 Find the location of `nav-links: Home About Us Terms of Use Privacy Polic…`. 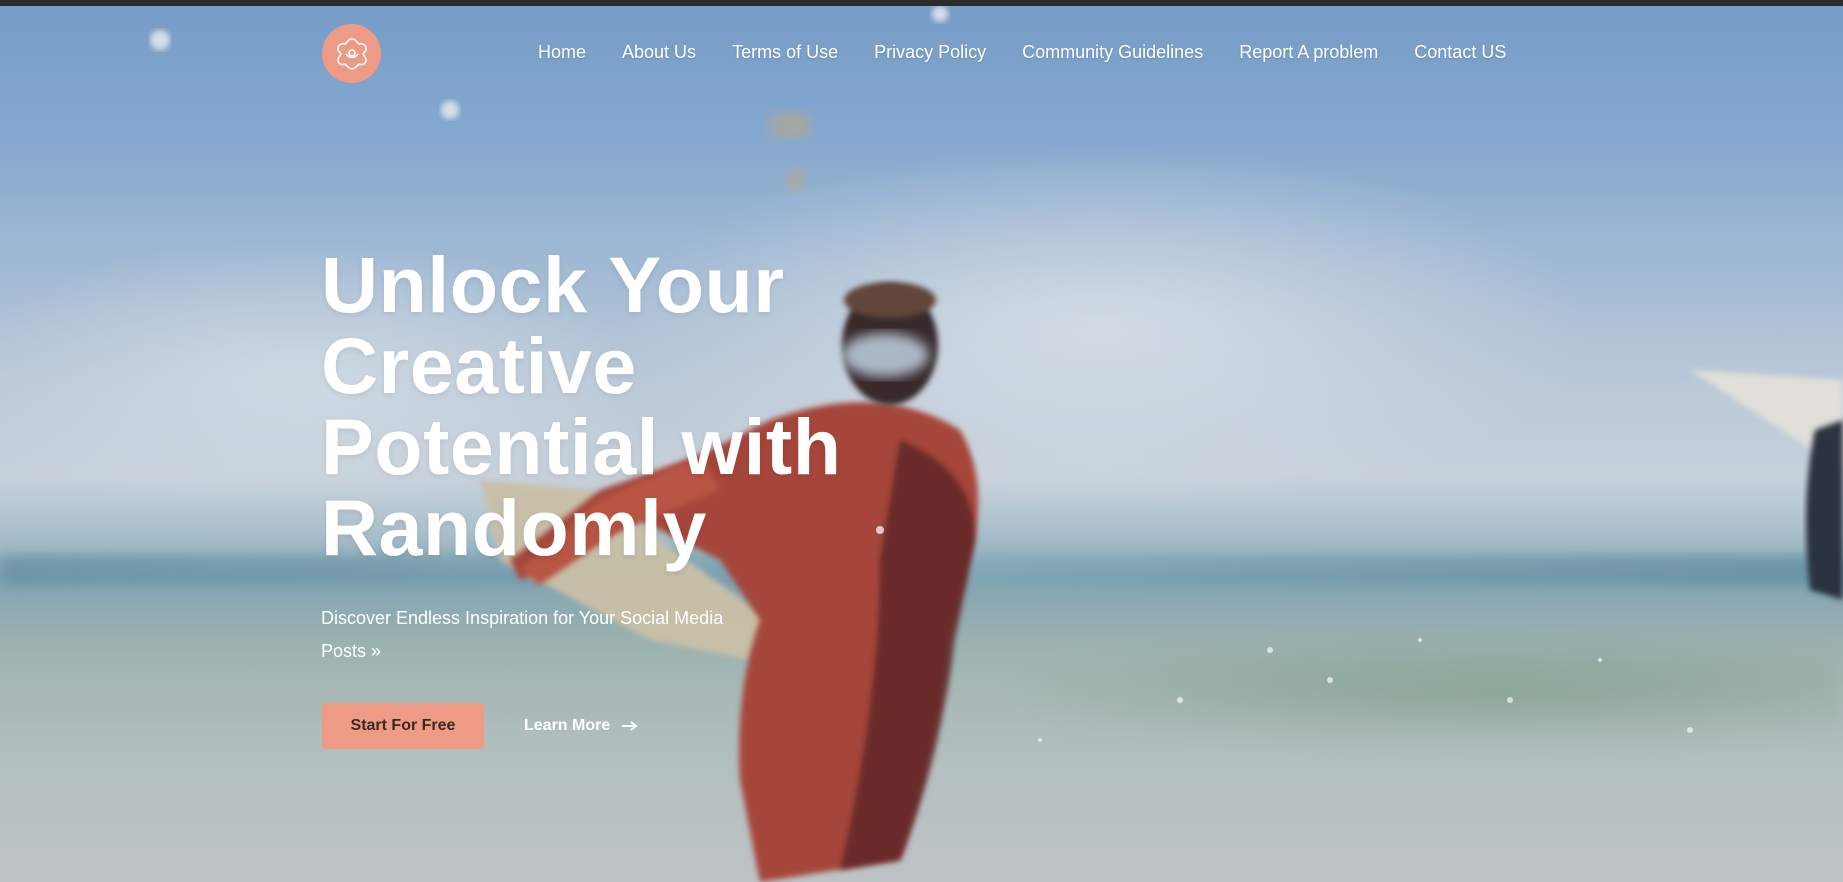

nav-links: Home About Us Terms of Use Privacy Polic… is located at coordinates (1022, 52).